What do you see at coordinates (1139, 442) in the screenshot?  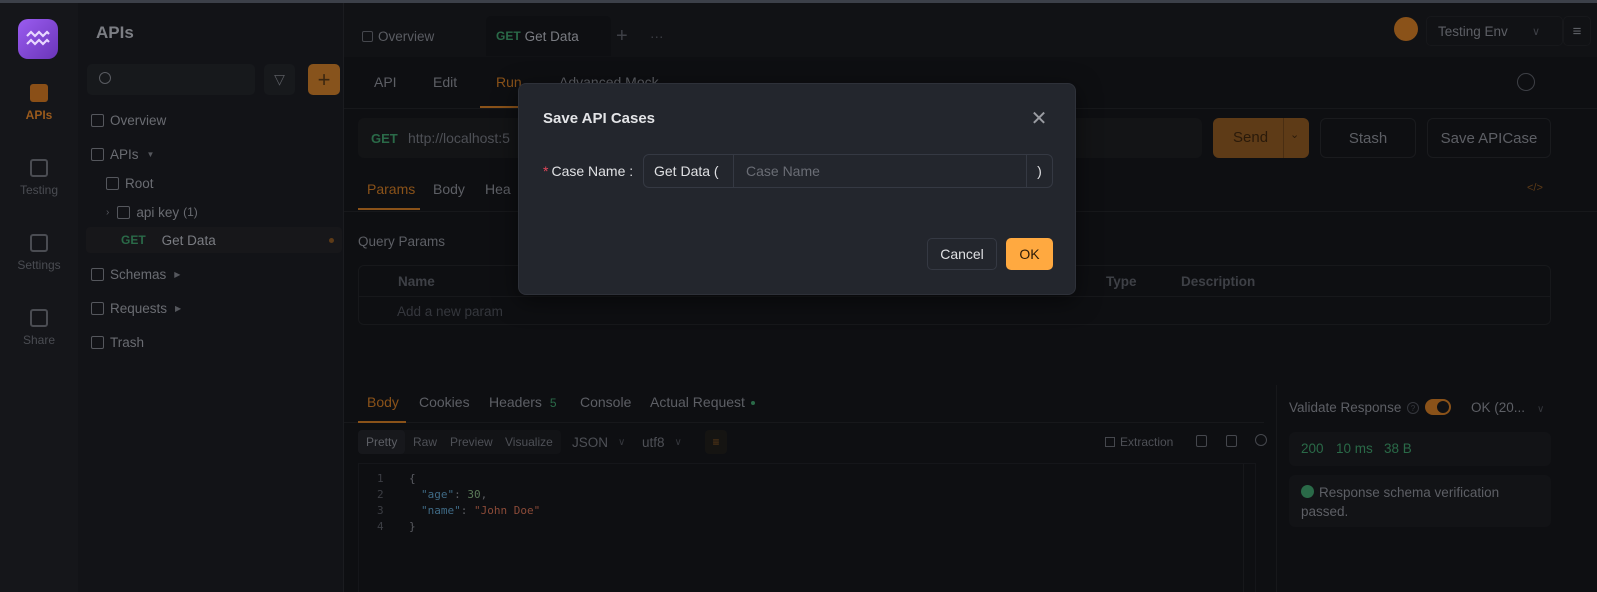 I see `extraction-button: Extraction` at bounding box center [1139, 442].